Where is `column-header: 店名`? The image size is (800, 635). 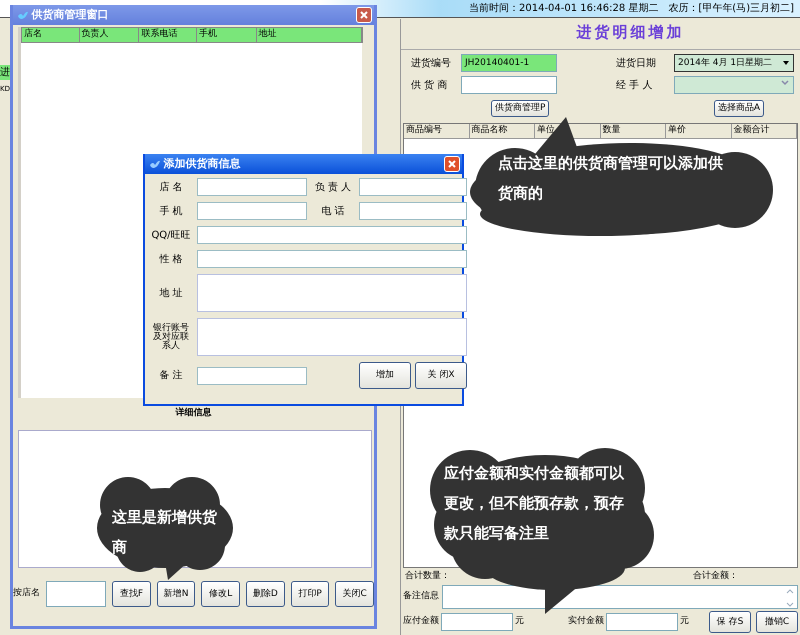
column-header: 店名 is located at coordinates (51, 35).